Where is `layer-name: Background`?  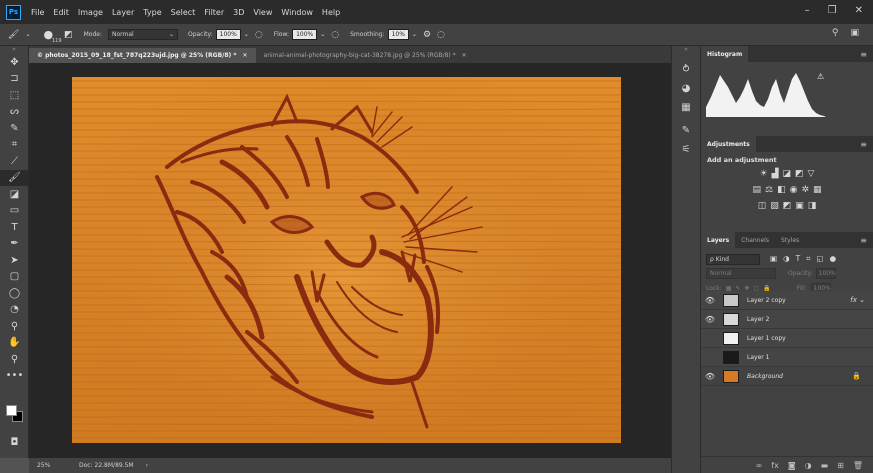
layer-name: Background is located at coordinates (765, 376).